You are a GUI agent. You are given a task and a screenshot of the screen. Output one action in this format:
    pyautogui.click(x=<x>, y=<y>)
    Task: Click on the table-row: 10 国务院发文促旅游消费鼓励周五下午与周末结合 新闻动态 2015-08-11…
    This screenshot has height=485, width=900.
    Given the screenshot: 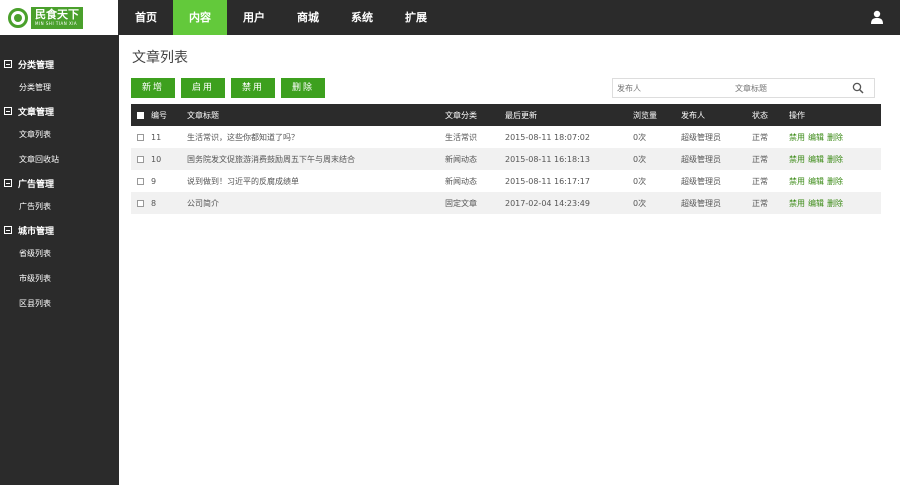 What is the action you would take?
    pyautogui.click(x=506, y=159)
    